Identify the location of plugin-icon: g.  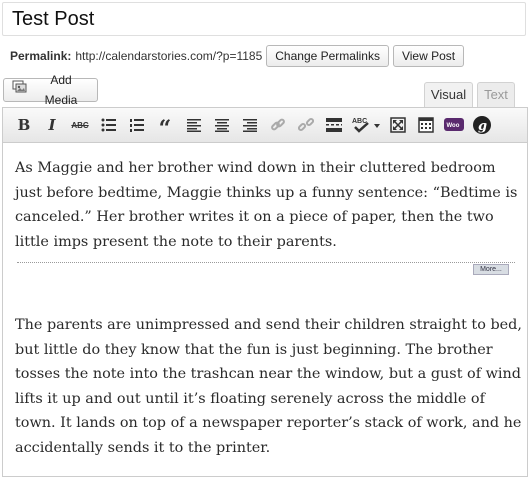
(482, 125).